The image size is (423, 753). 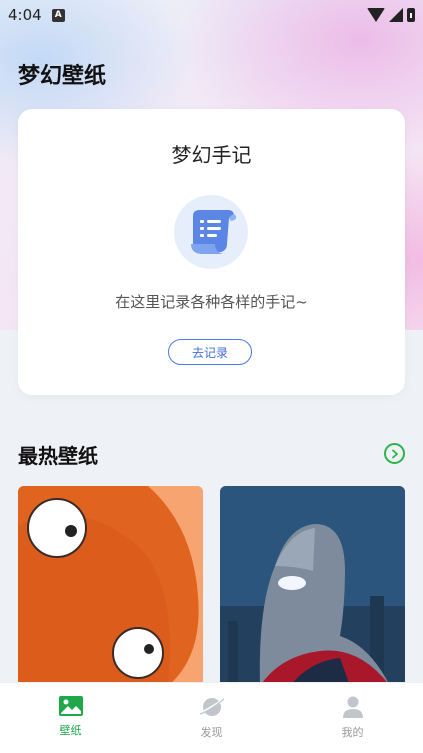 What do you see at coordinates (58, 15) in the screenshot?
I see `notification-badge: A` at bounding box center [58, 15].